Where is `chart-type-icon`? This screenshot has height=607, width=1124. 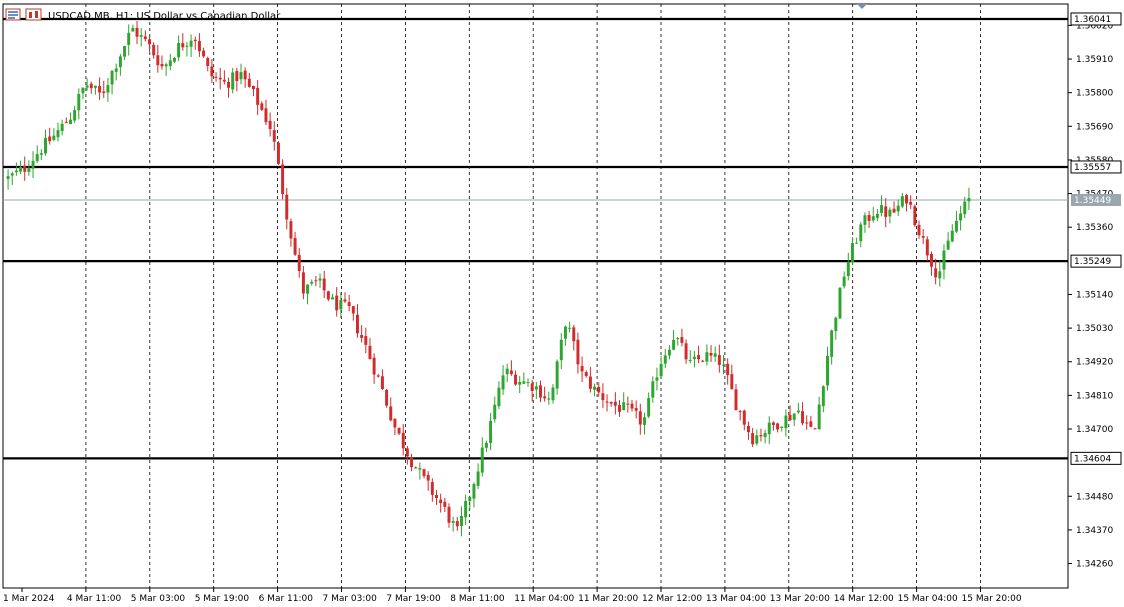
chart-type-icon is located at coordinates (13, 14).